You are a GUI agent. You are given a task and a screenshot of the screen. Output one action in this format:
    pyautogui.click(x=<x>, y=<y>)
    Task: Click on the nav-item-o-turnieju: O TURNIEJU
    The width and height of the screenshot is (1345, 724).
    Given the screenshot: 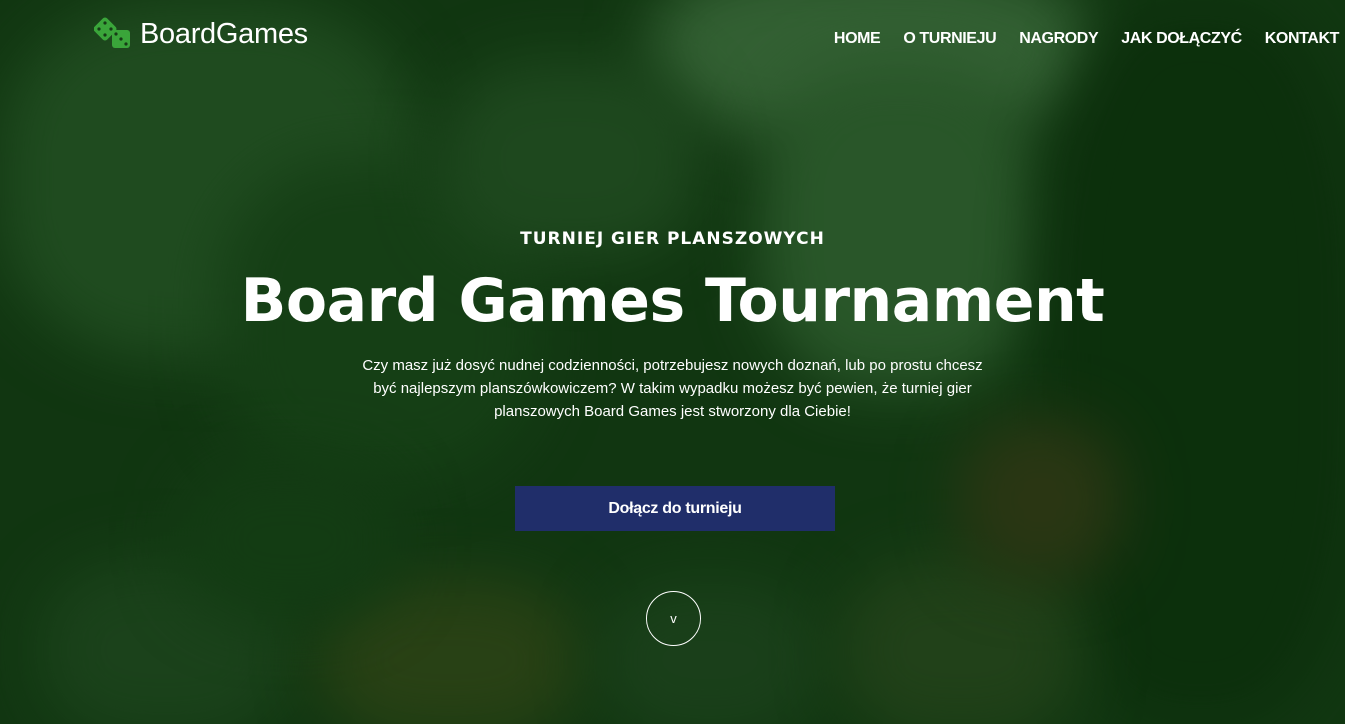 What is the action you would take?
    pyautogui.click(x=949, y=39)
    